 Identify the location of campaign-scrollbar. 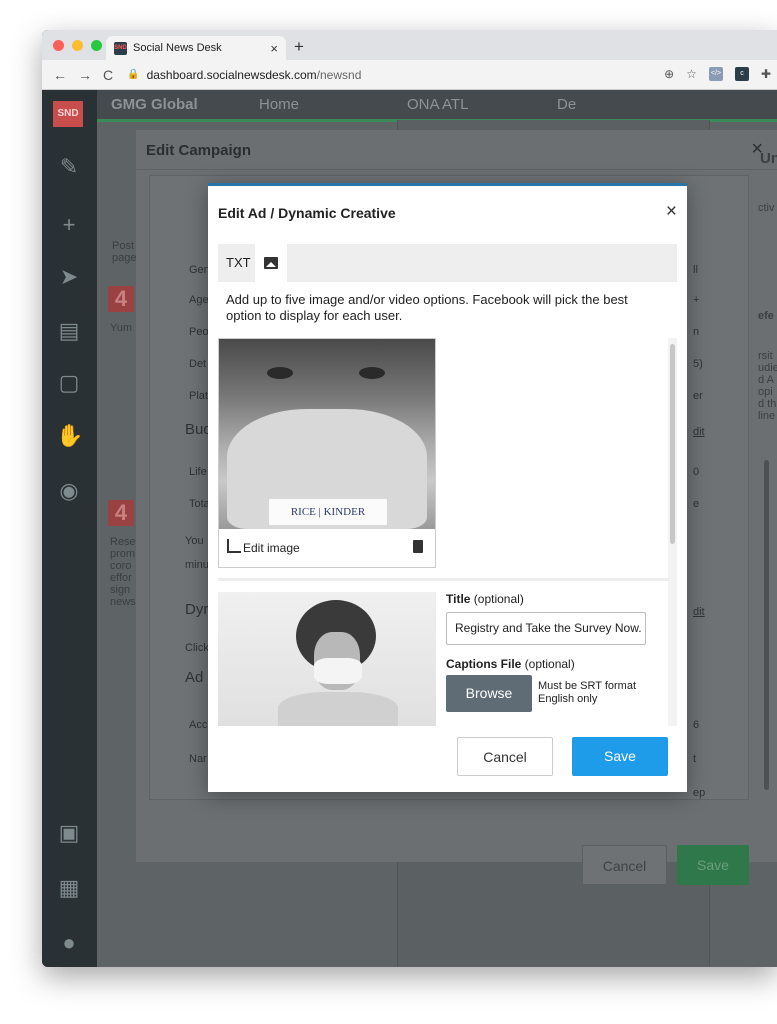
(766, 625).